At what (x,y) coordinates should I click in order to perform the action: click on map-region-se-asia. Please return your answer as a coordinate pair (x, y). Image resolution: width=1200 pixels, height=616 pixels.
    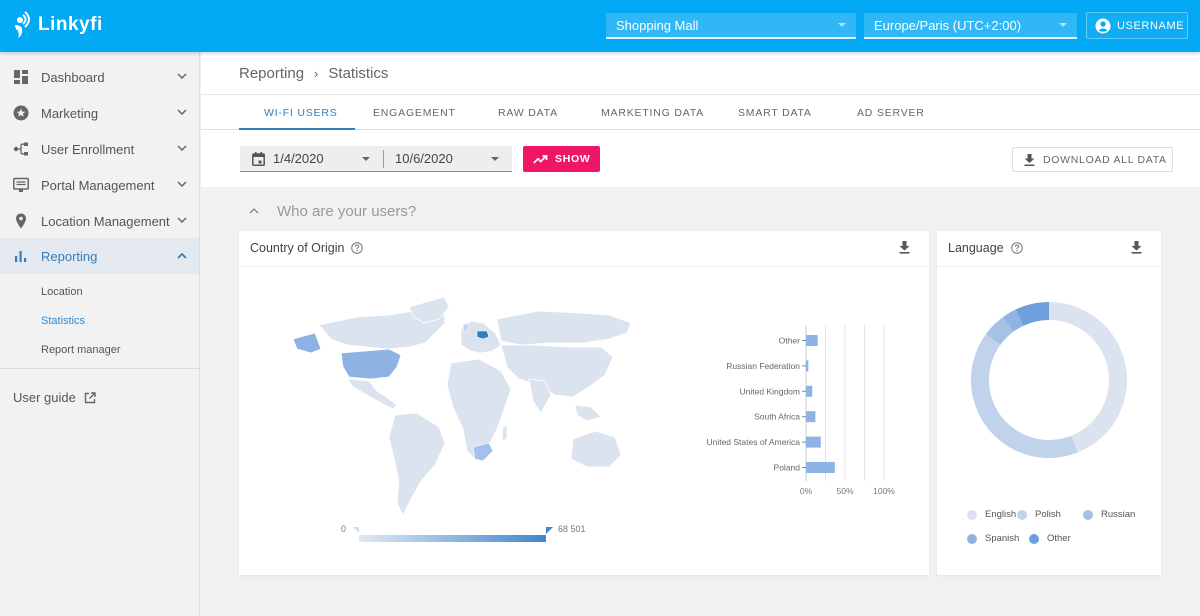
    Looking at the image, I should click on (588, 413).